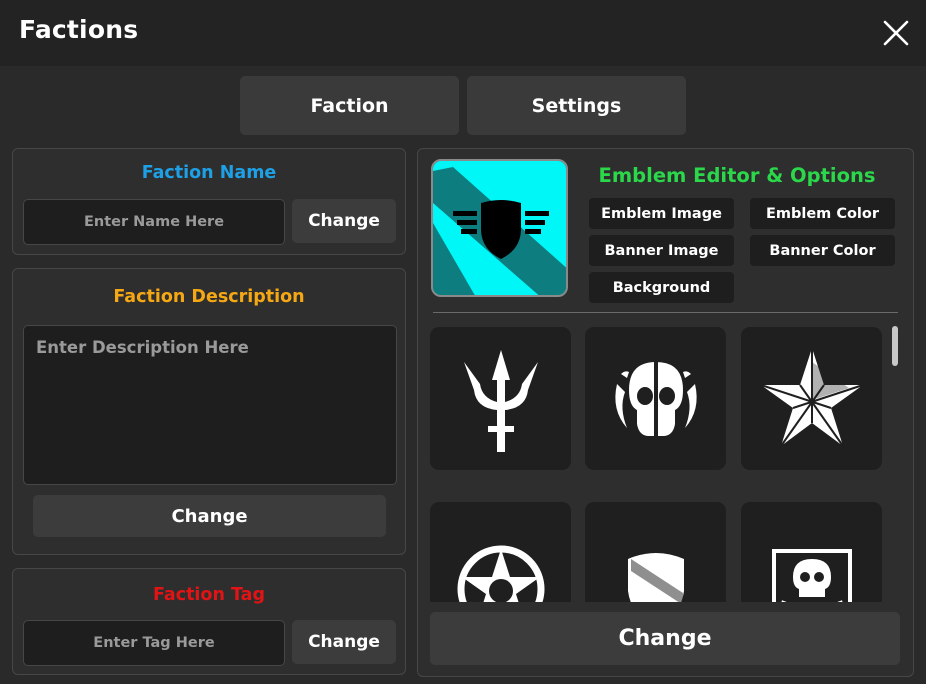  Describe the element at coordinates (349, 105) in the screenshot. I see `tab-faction: Faction` at that location.